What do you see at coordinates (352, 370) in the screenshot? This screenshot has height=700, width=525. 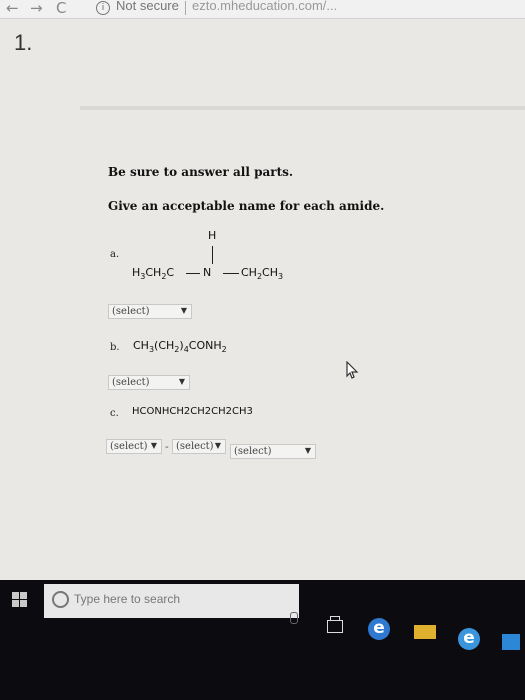 I see `mouse-cursor-icon` at bounding box center [352, 370].